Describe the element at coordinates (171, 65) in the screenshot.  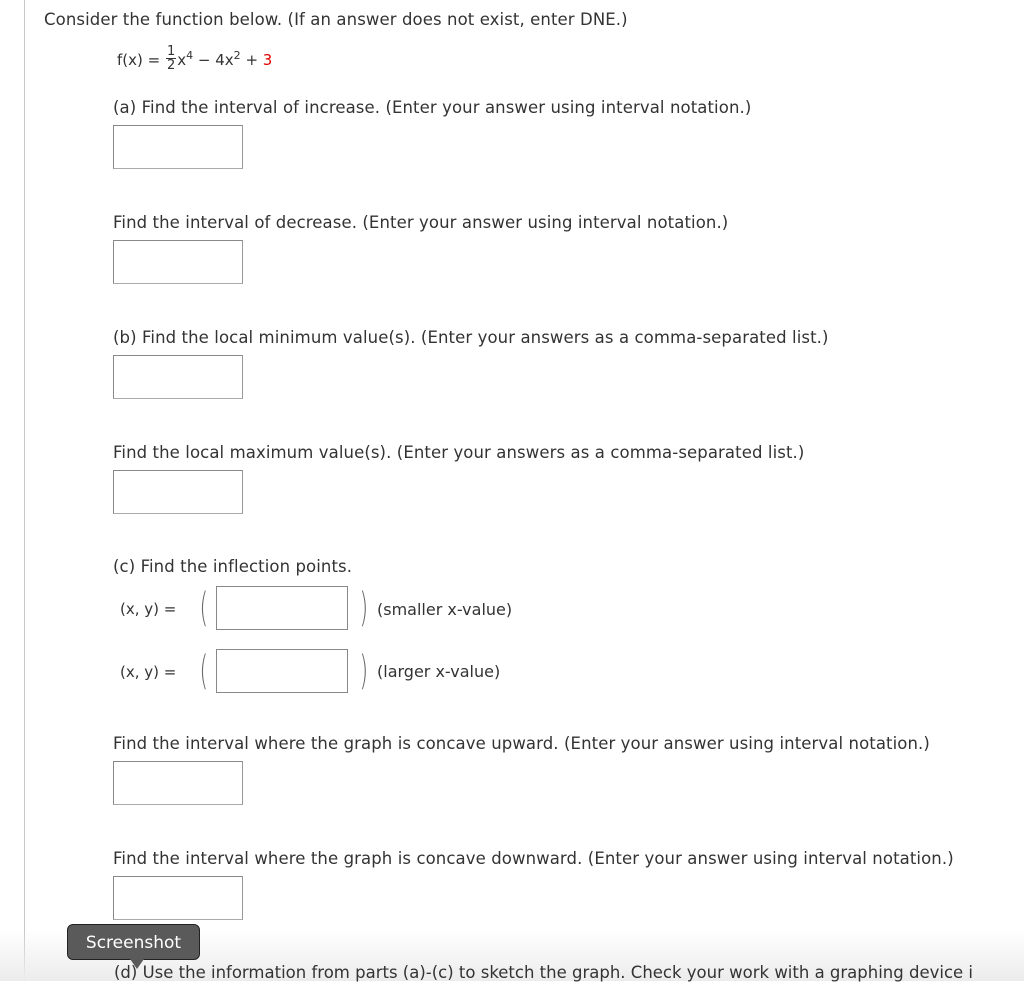
I see `fraction-denominator: 2` at that location.